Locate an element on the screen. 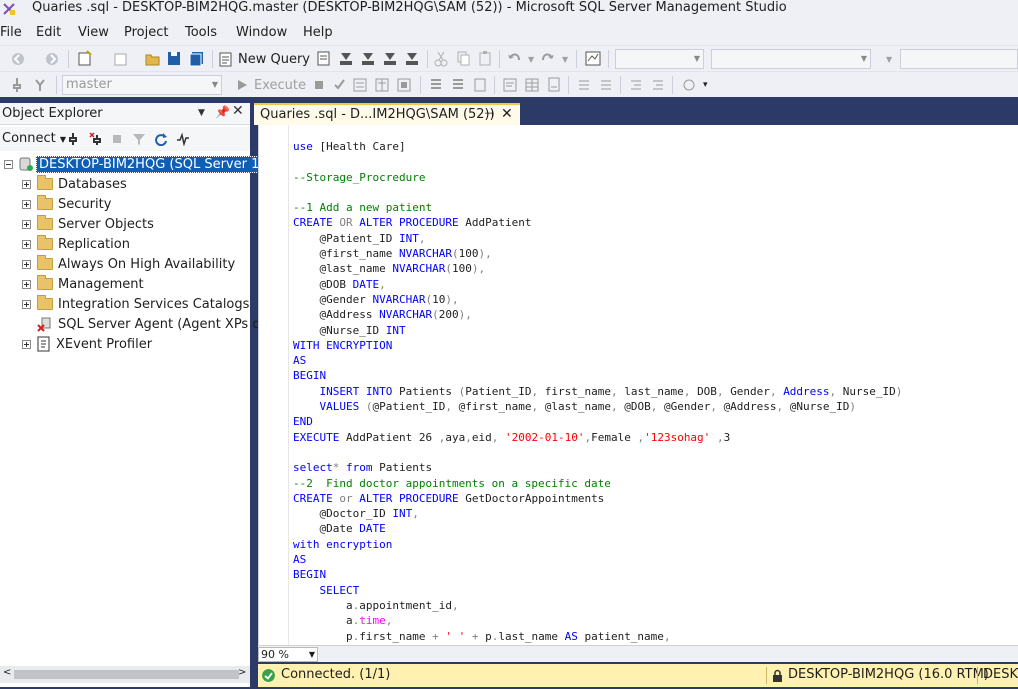 Image resolution: width=1018 pixels, height=689 pixels. stop-icon is located at coordinates (117, 139).